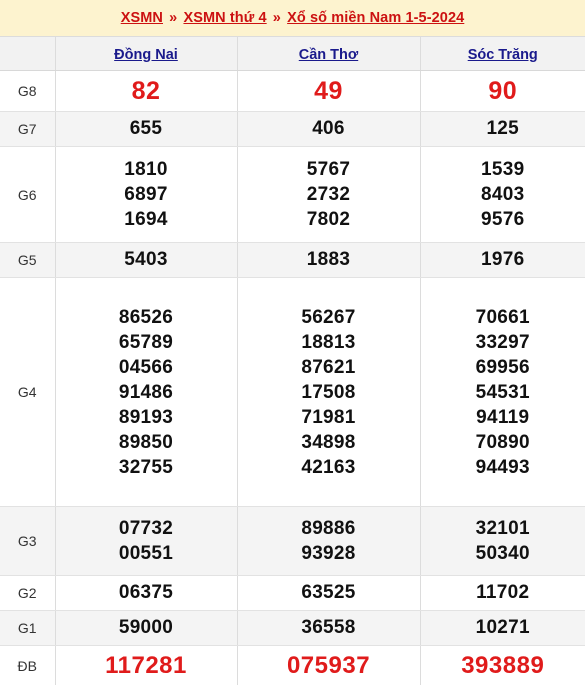 The height and width of the screenshot is (685, 585). Describe the element at coordinates (27, 593) in the screenshot. I see `prize-label-g2: G2` at that location.